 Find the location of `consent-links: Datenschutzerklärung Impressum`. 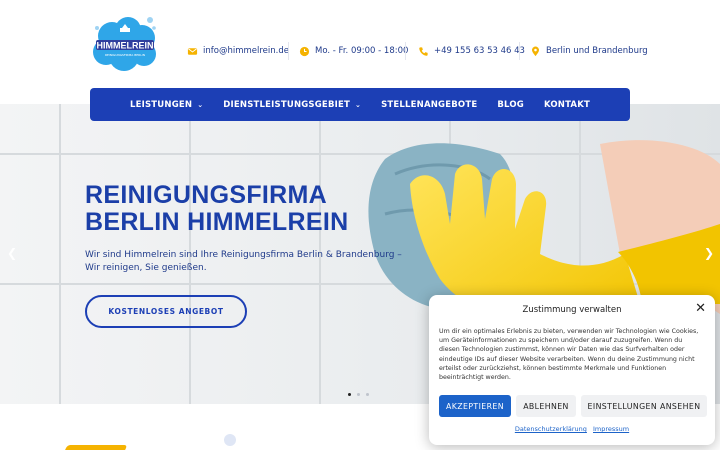

consent-links: Datenschutzerklärung Impressum is located at coordinates (572, 429).